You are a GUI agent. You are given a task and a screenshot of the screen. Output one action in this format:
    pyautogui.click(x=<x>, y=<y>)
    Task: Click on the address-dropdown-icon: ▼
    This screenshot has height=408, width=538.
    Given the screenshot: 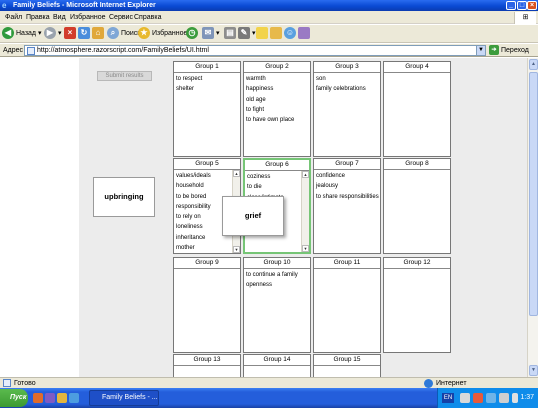 What is the action you would take?
    pyautogui.click(x=480, y=50)
    